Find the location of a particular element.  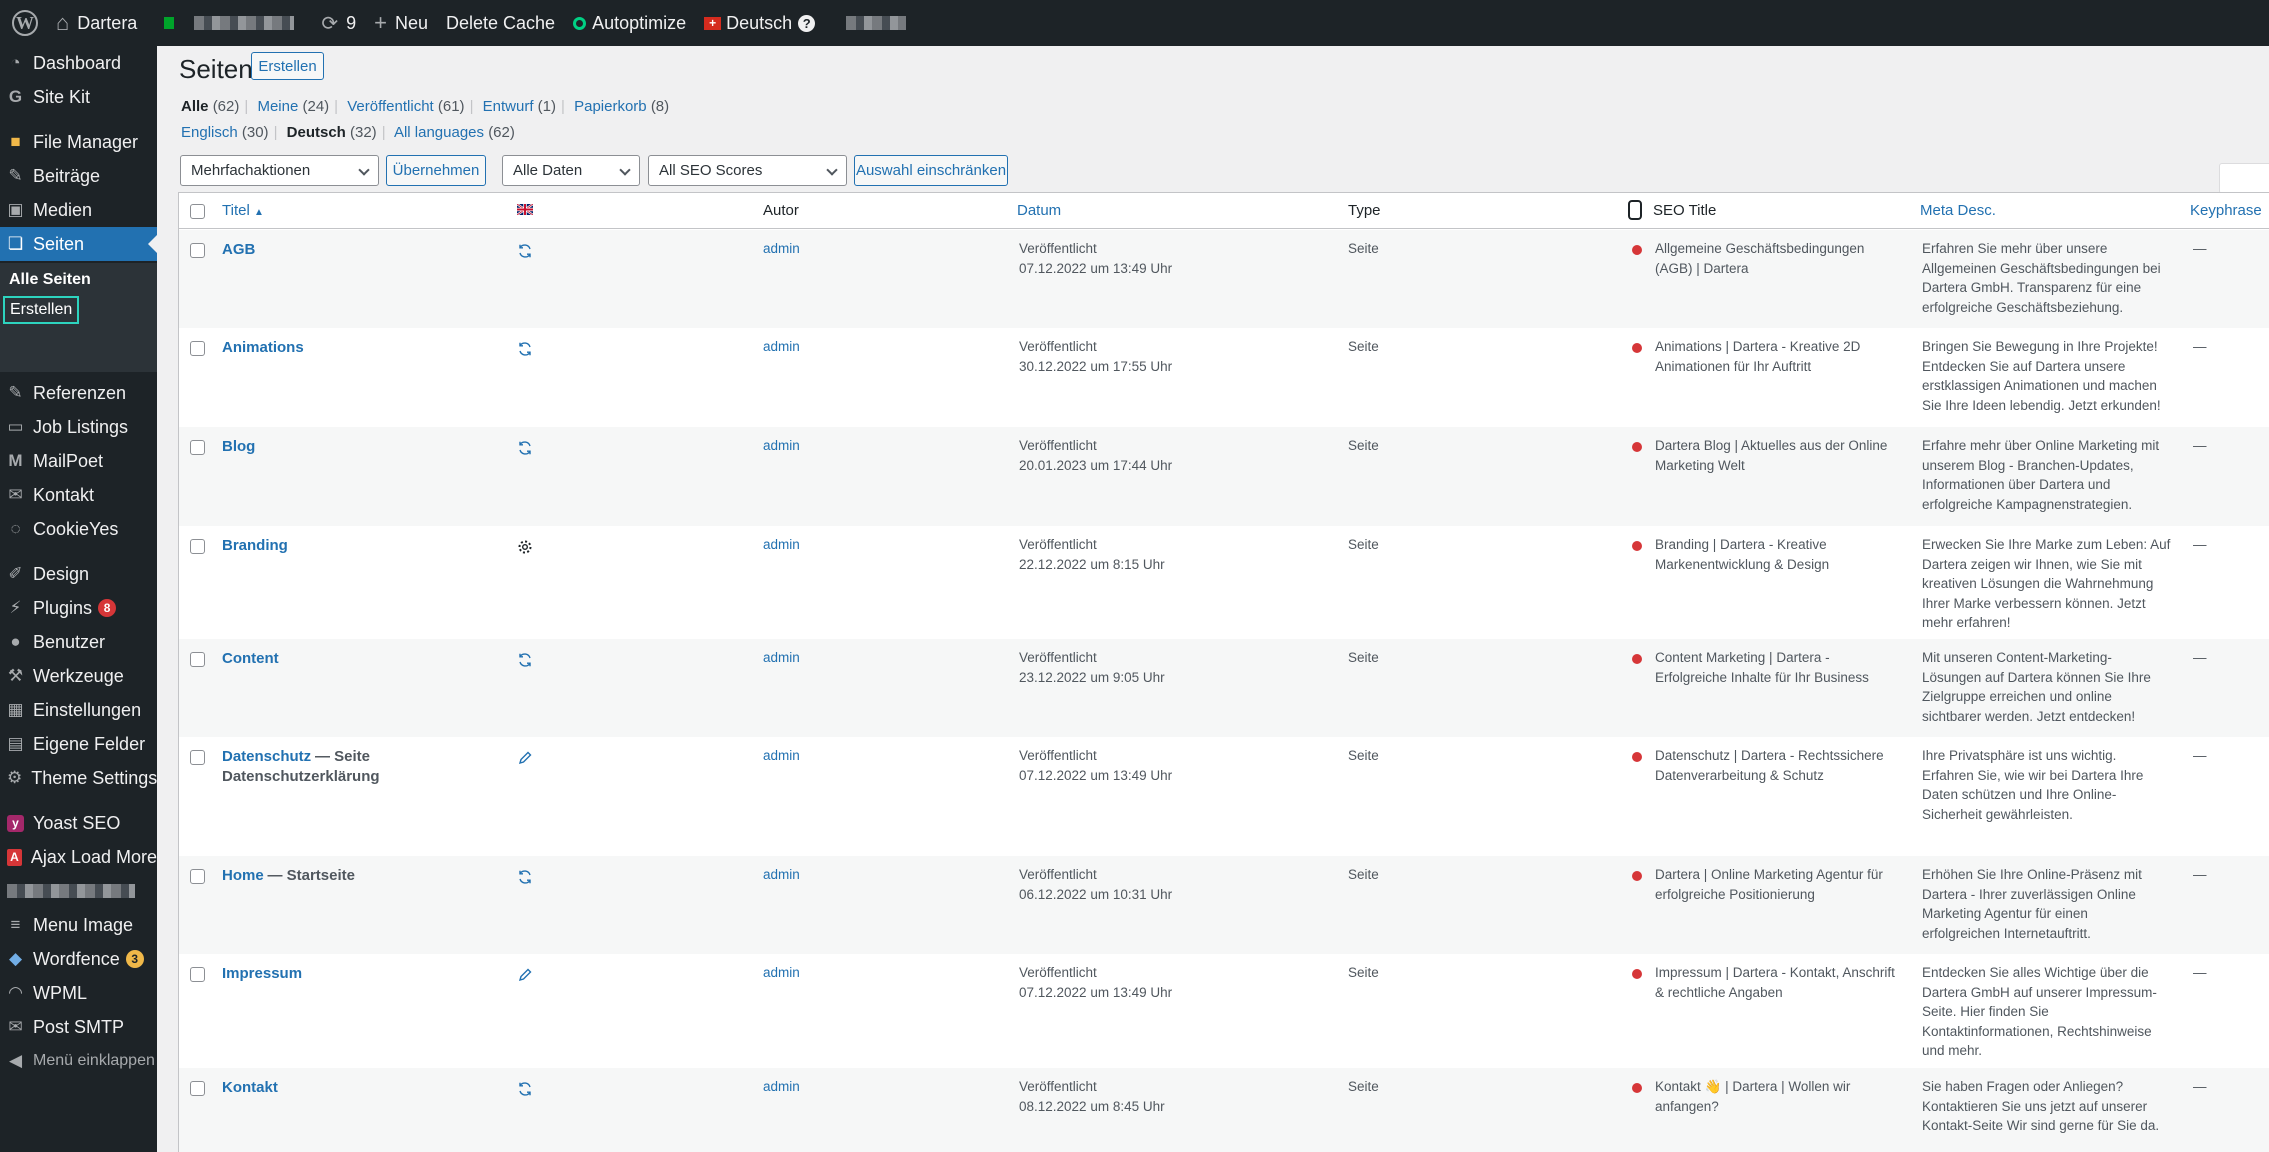

language-switcher: + Deutsch ? is located at coordinates (759, 23).